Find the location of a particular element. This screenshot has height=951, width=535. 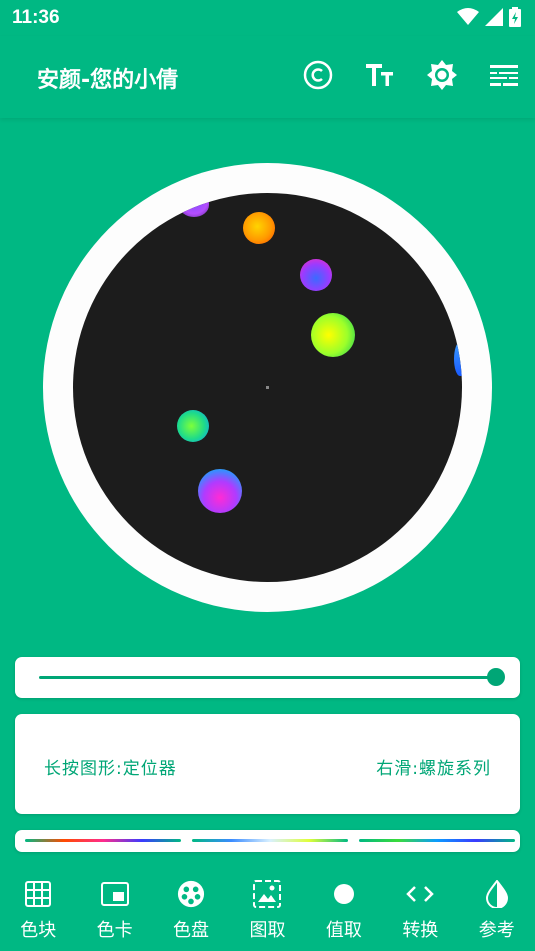

nav-label: 色卡 is located at coordinates (114, 930).